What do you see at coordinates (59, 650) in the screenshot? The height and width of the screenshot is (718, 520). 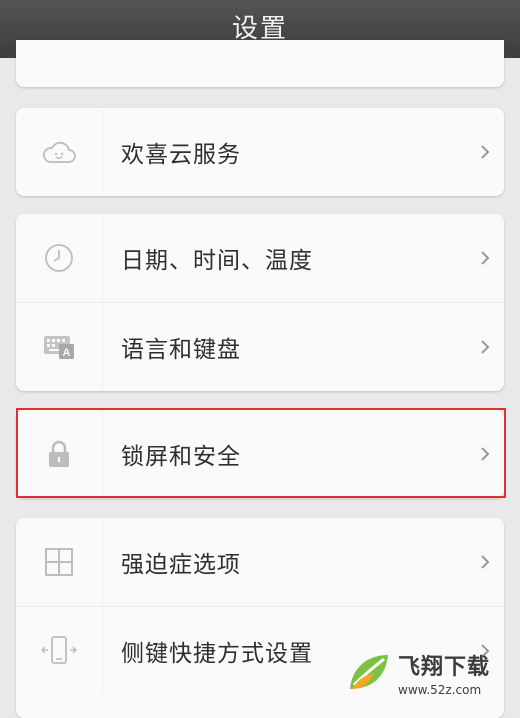 I see `side-key-phone-icon` at bounding box center [59, 650].